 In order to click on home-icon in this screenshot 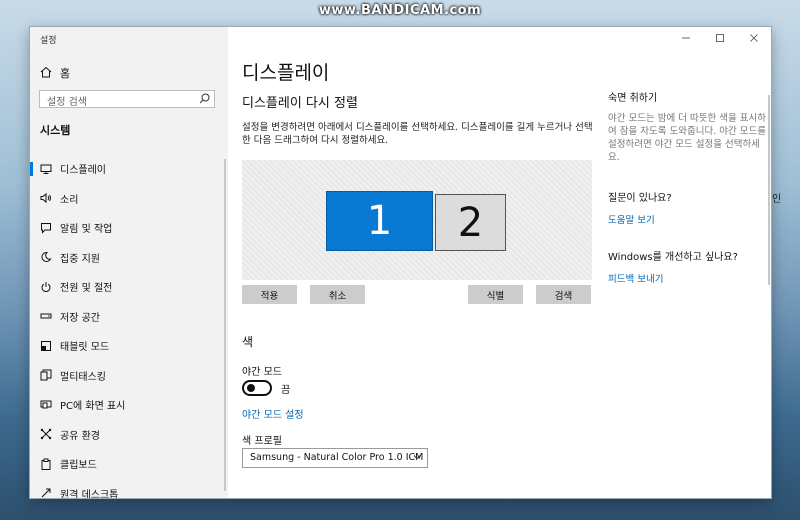, I will do `click(46, 73)`.